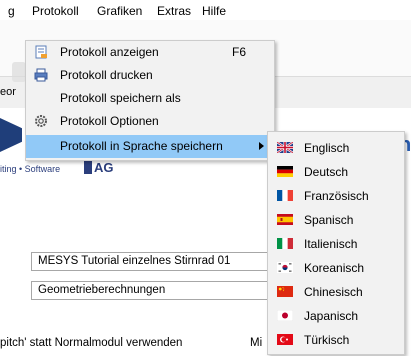  I want to click on menu-item-label: Englisch, so click(327, 148).